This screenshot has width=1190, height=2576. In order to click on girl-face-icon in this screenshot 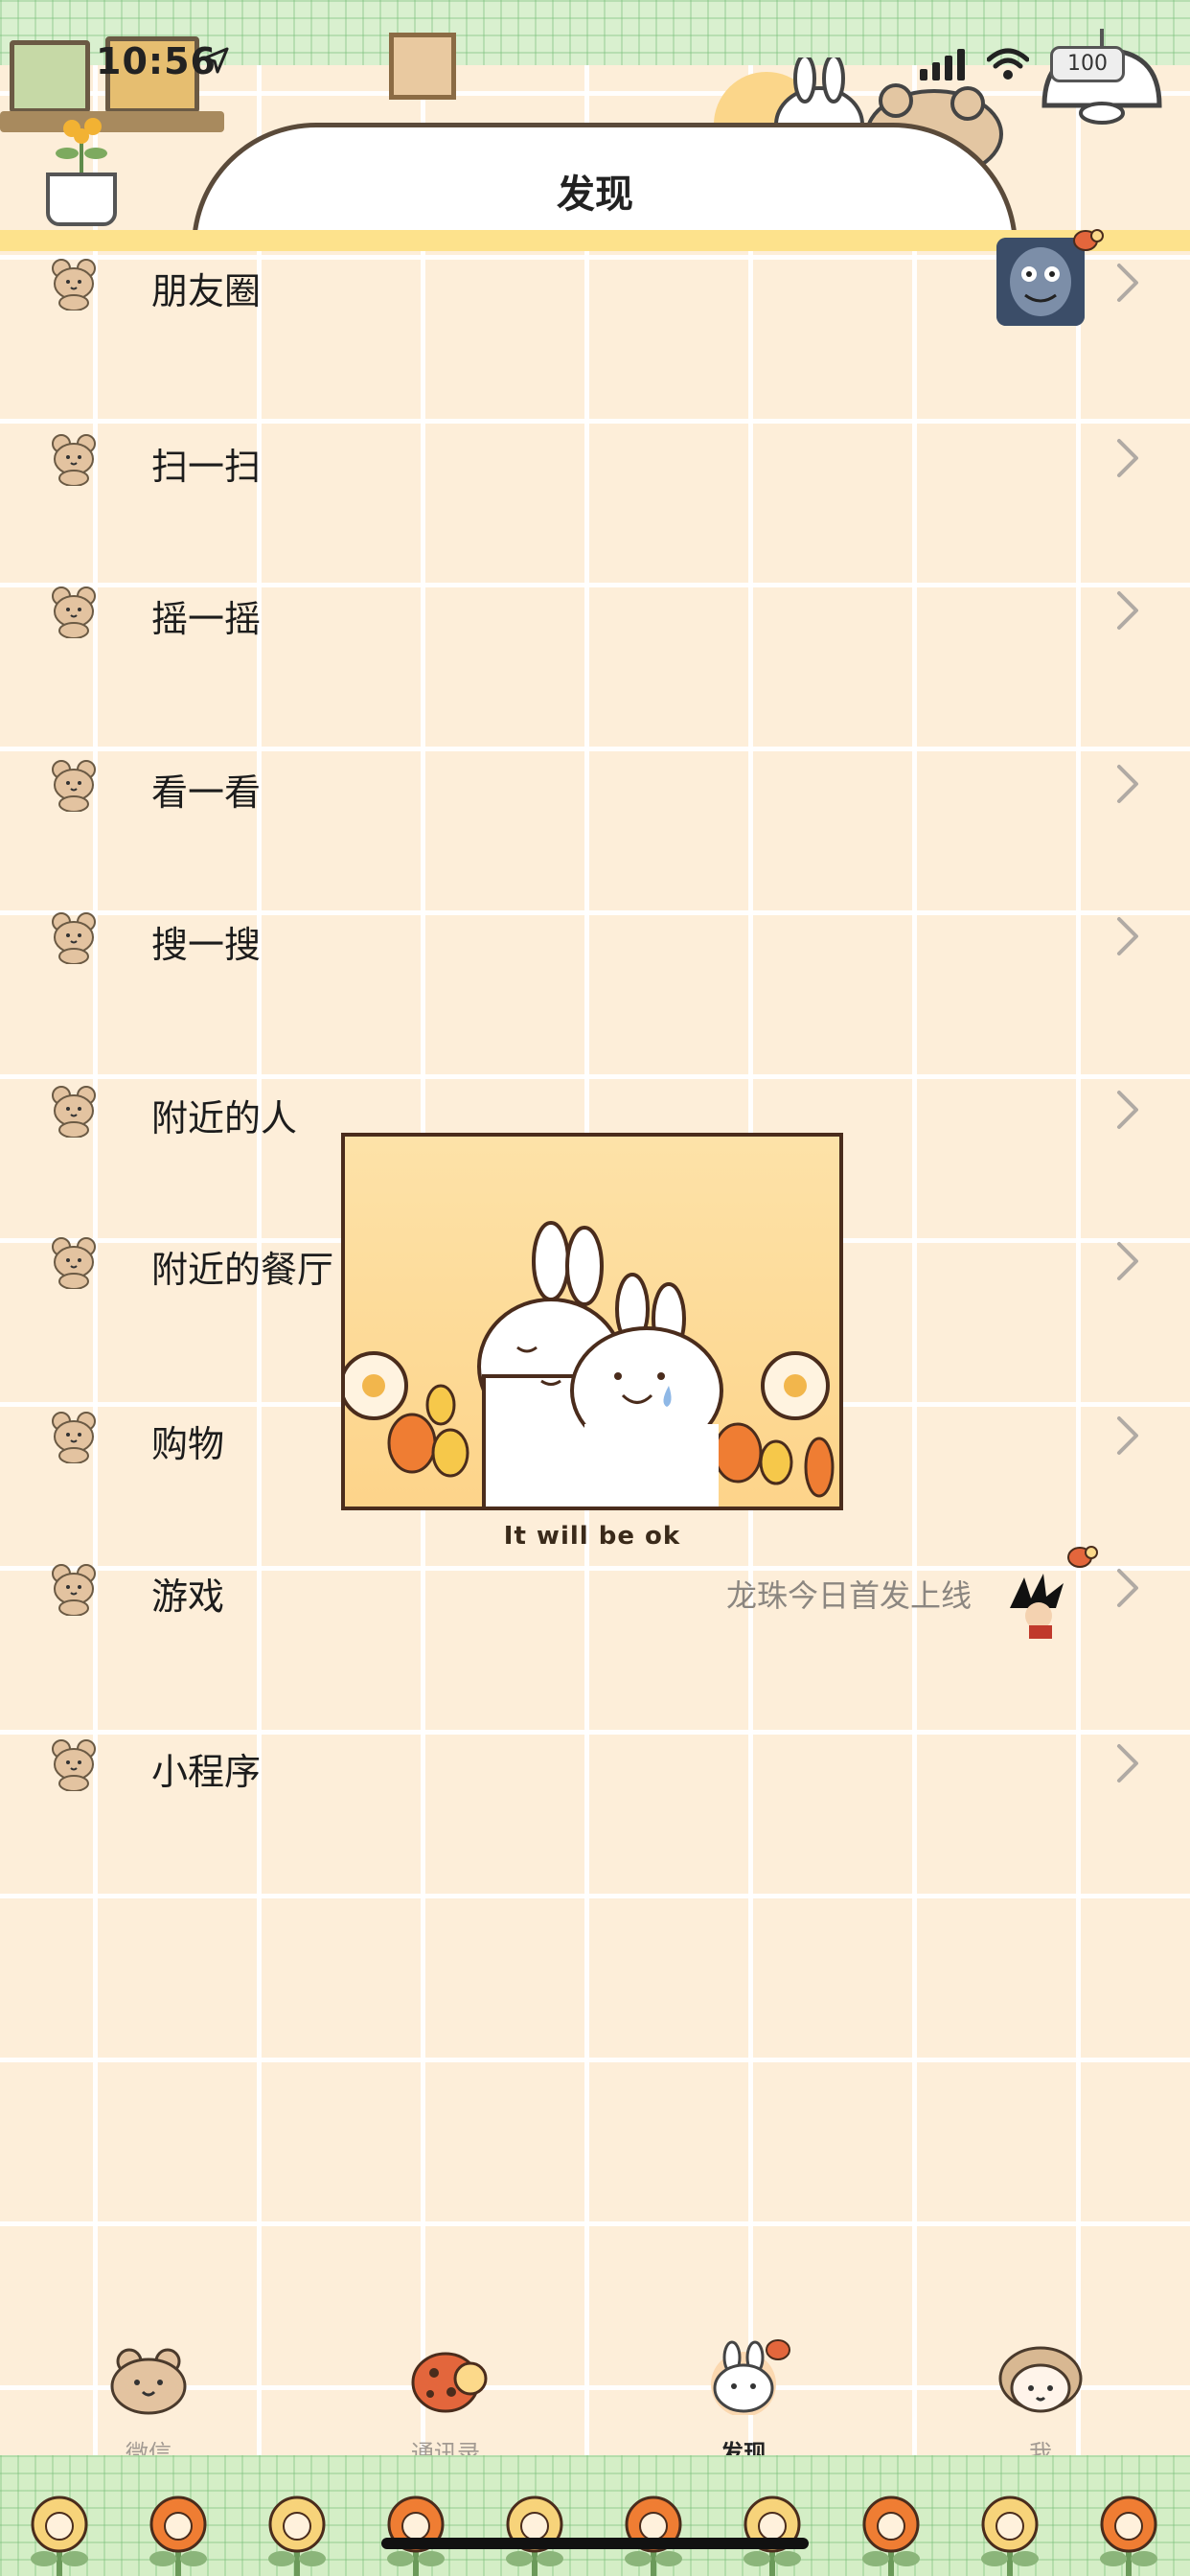, I will do `click(1040, 2379)`.